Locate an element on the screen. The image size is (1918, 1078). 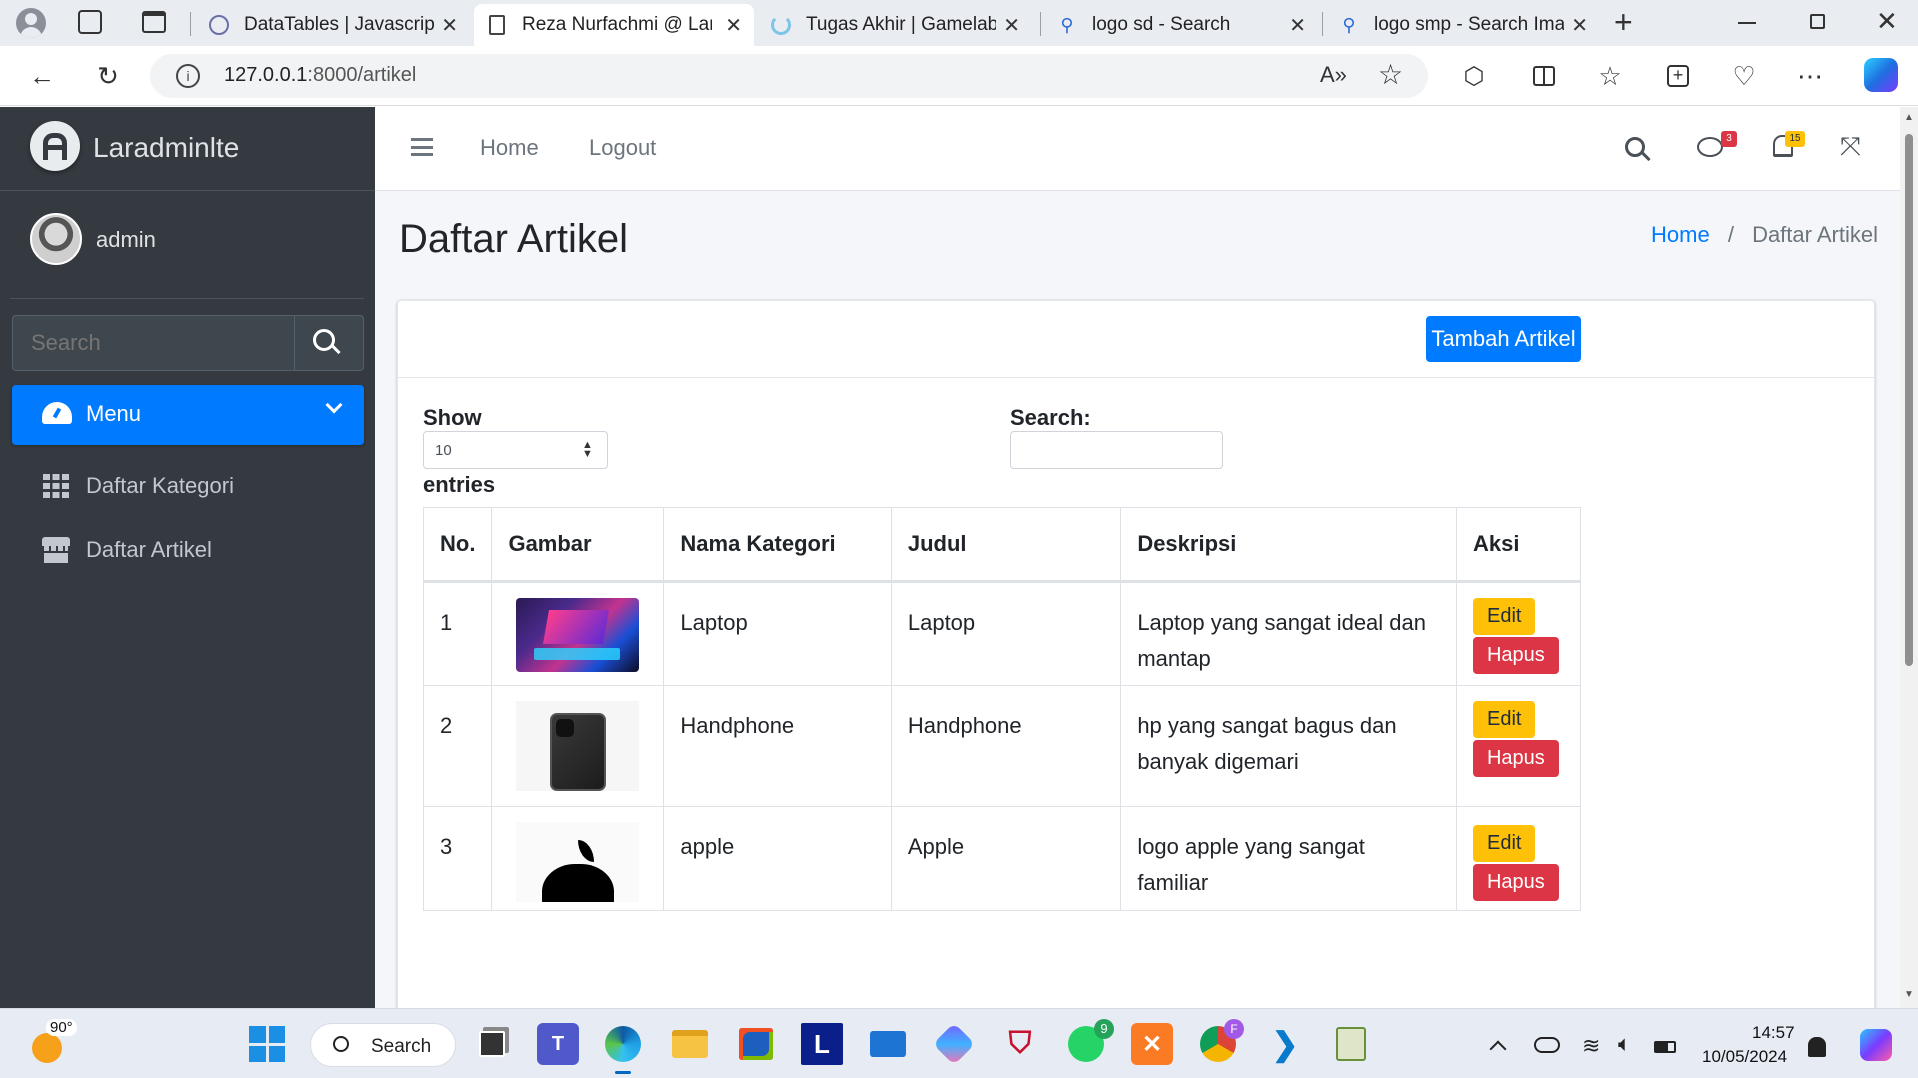
tab-datatables: DataTables | Javascript t ✕ is located at coordinates (333, 25).